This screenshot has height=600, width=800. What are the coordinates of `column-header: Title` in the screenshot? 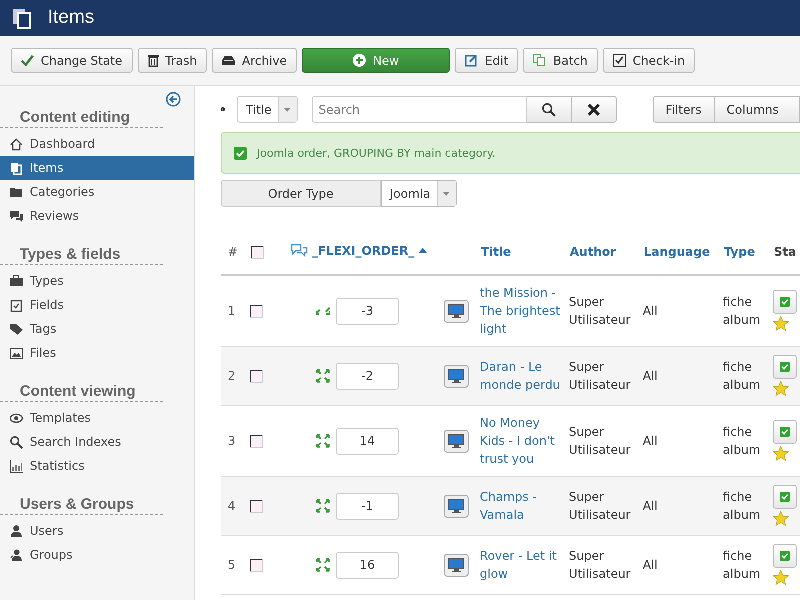 It's located at (525, 252).